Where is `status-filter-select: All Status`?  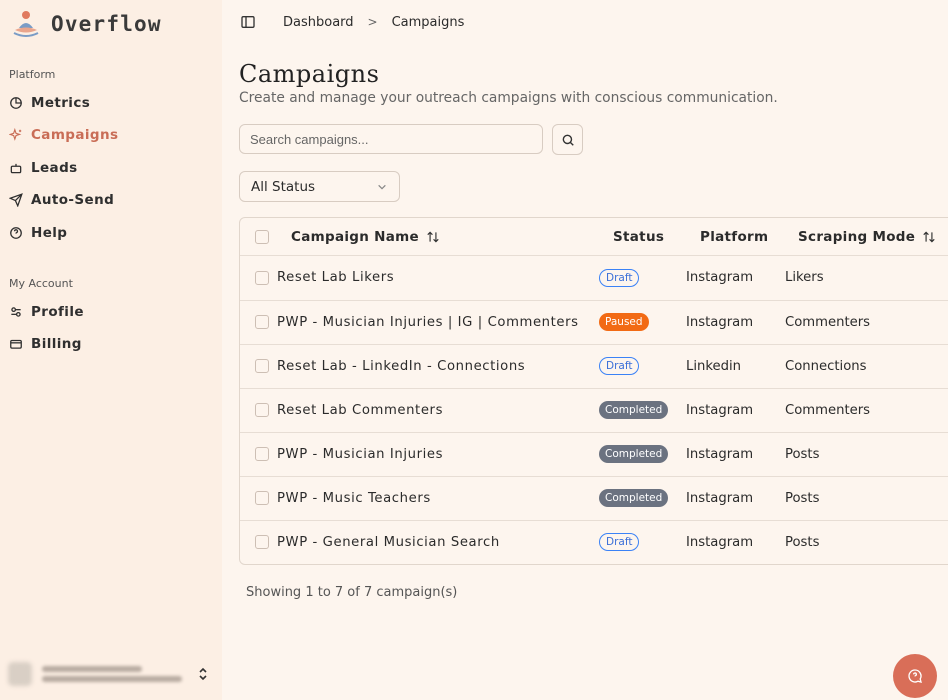
status-filter-select: All Status is located at coordinates (319, 186).